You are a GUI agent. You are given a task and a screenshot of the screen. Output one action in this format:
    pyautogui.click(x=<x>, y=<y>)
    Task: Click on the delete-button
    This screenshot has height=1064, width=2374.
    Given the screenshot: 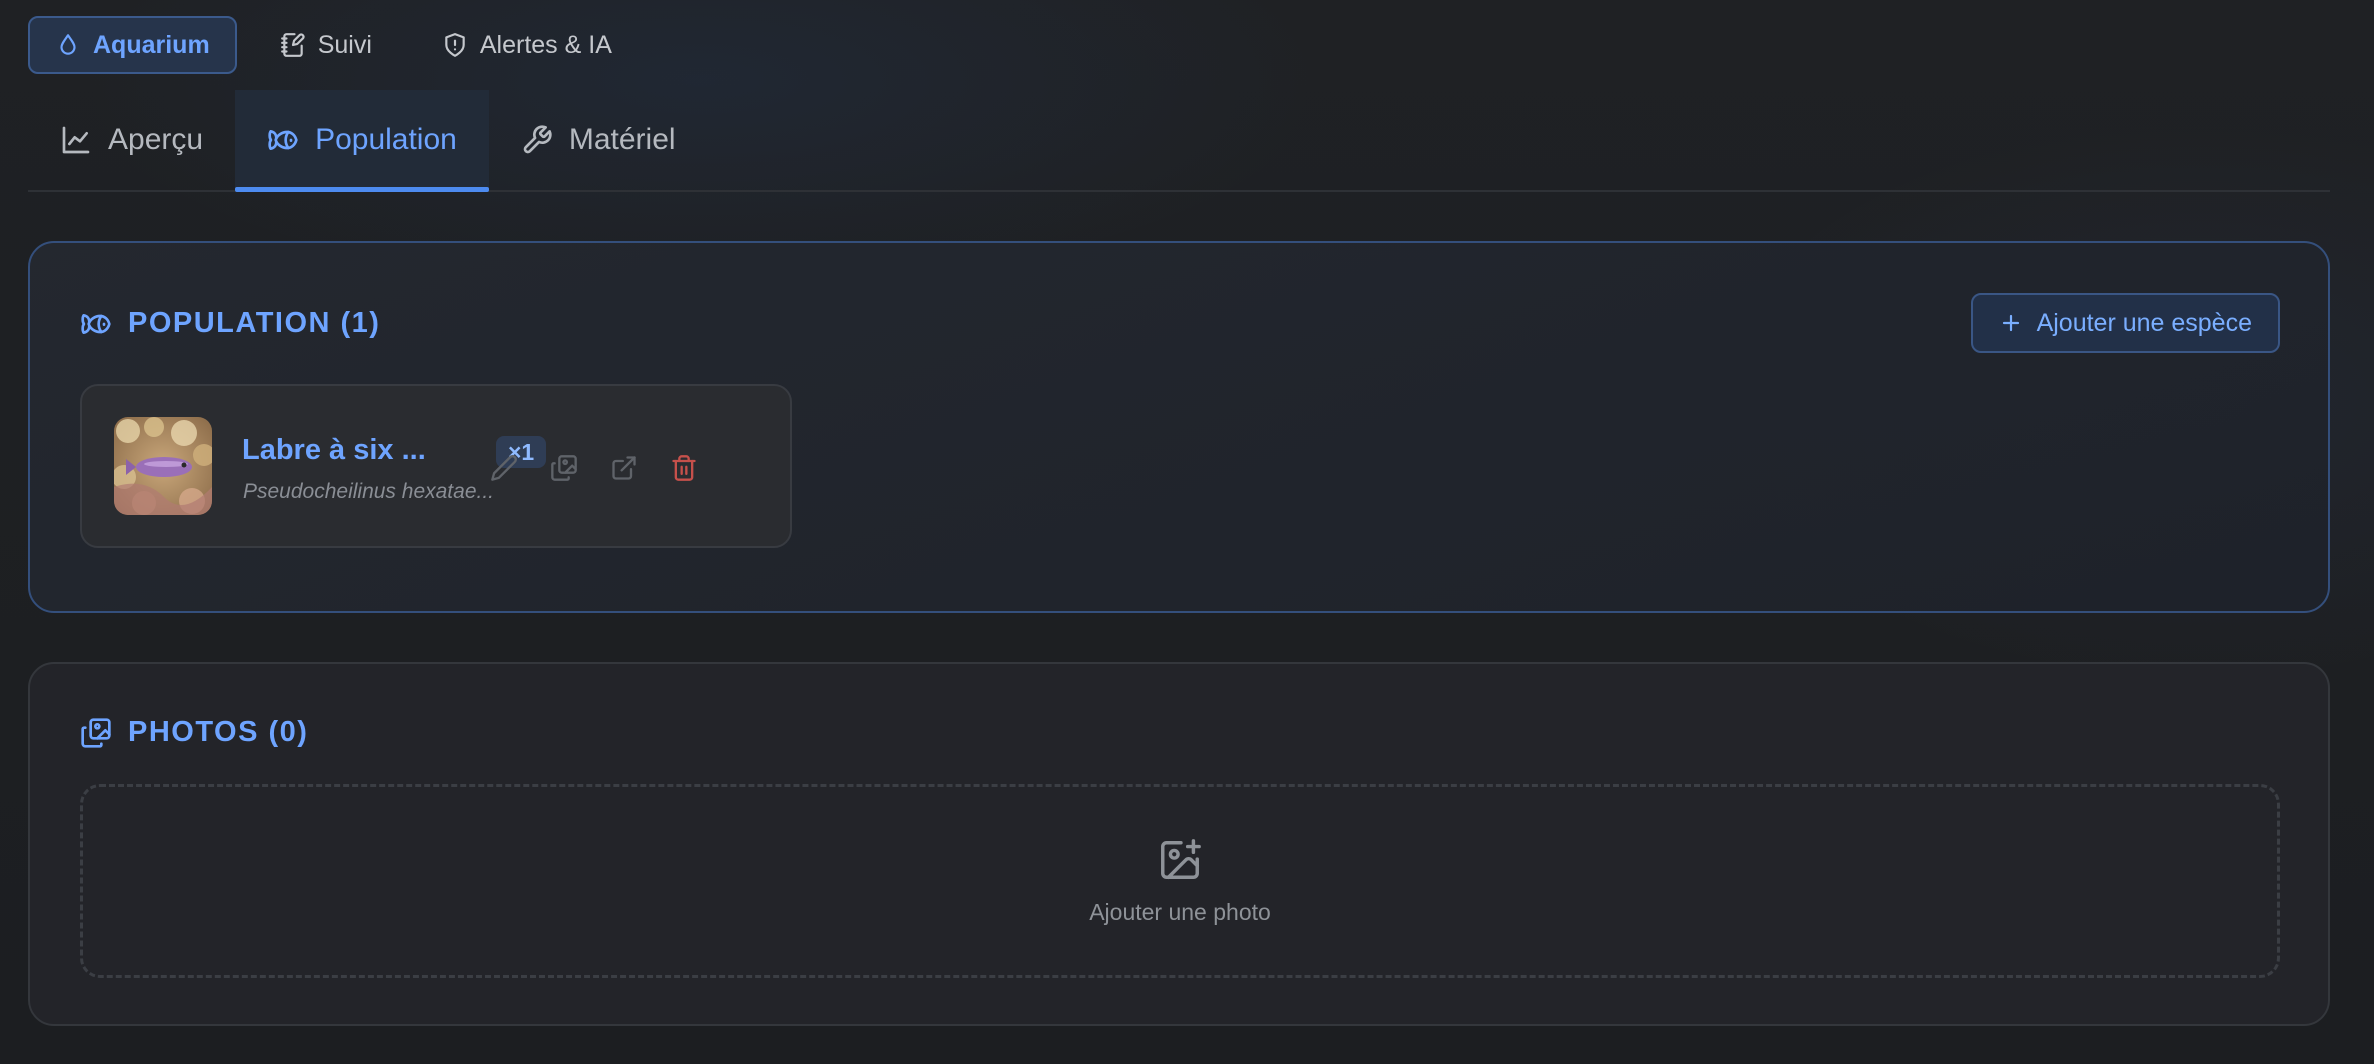 What is the action you would take?
    pyautogui.click(x=684, y=468)
    